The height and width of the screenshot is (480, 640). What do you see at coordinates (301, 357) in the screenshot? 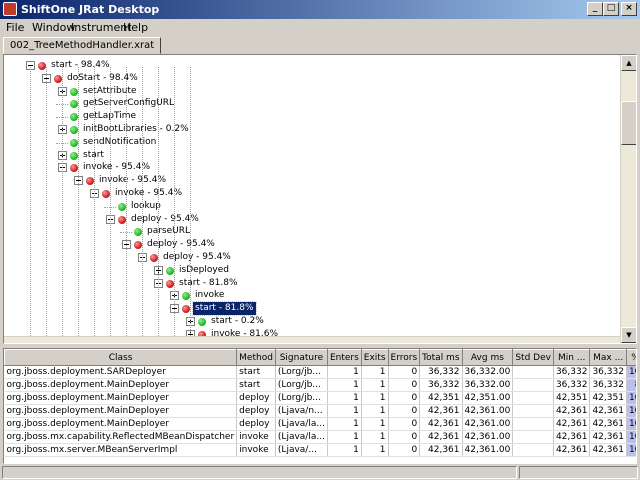
I see `column-header: Signature` at bounding box center [301, 357].